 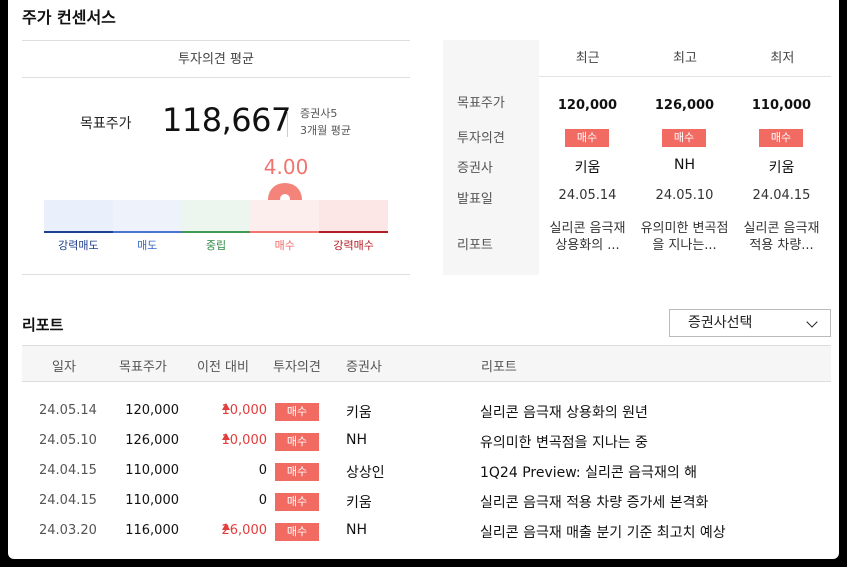 I want to click on target-price-label: 목표주가, so click(x=106, y=124).